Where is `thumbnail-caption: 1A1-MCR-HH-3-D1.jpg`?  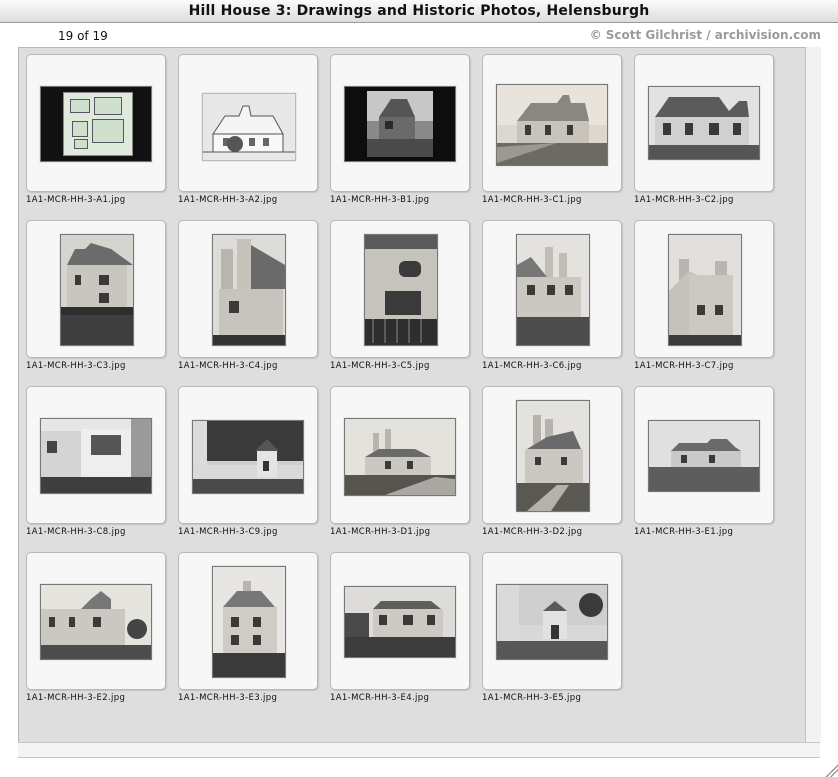
thumbnail-caption: 1A1-MCR-HH-3-D1.jpg is located at coordinates (380, 532).